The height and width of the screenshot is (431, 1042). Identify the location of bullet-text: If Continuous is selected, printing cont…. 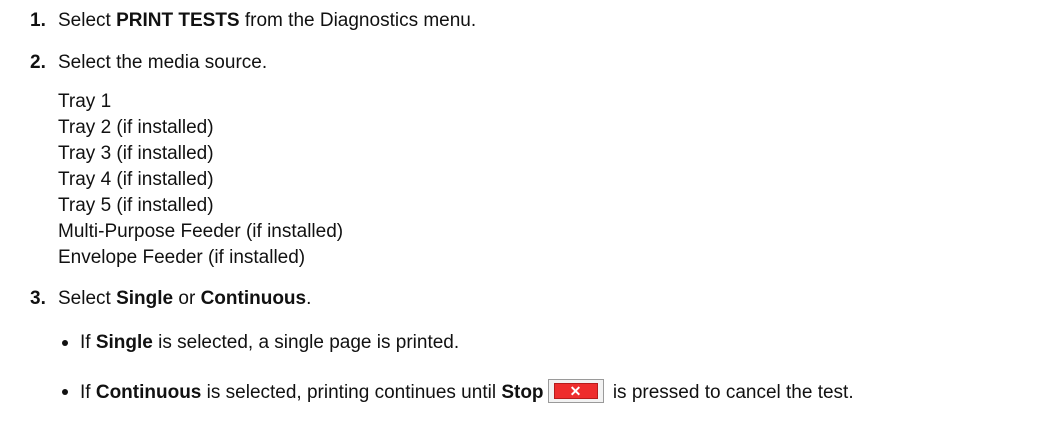
(467, 392).